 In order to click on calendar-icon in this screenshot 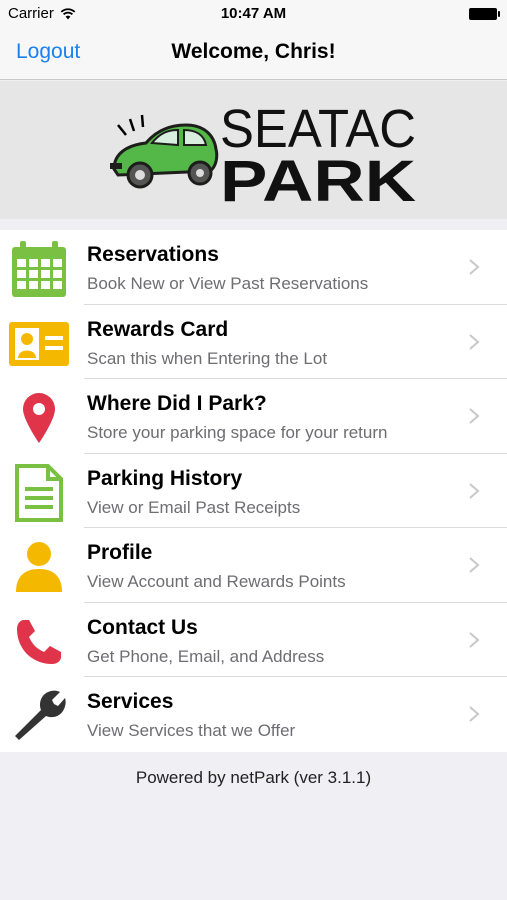, I will do `click(39, 269)`.